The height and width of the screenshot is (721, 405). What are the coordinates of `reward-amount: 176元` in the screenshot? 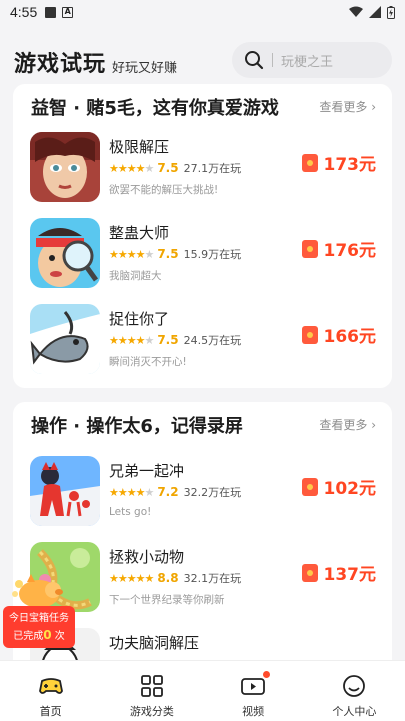 It's located at (350, 251).